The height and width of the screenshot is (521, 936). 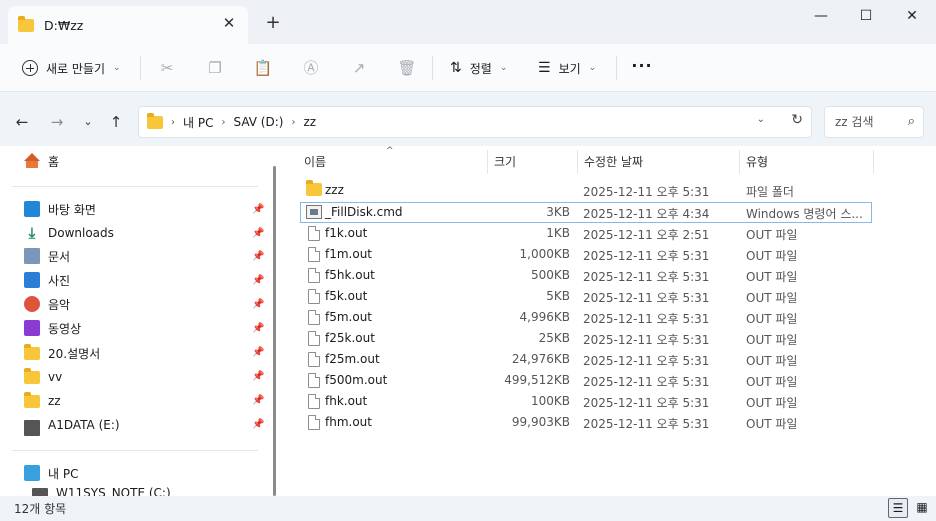 I want to click on sidebar-item-manuals: 20.설명서, so click(x=62, y=353).